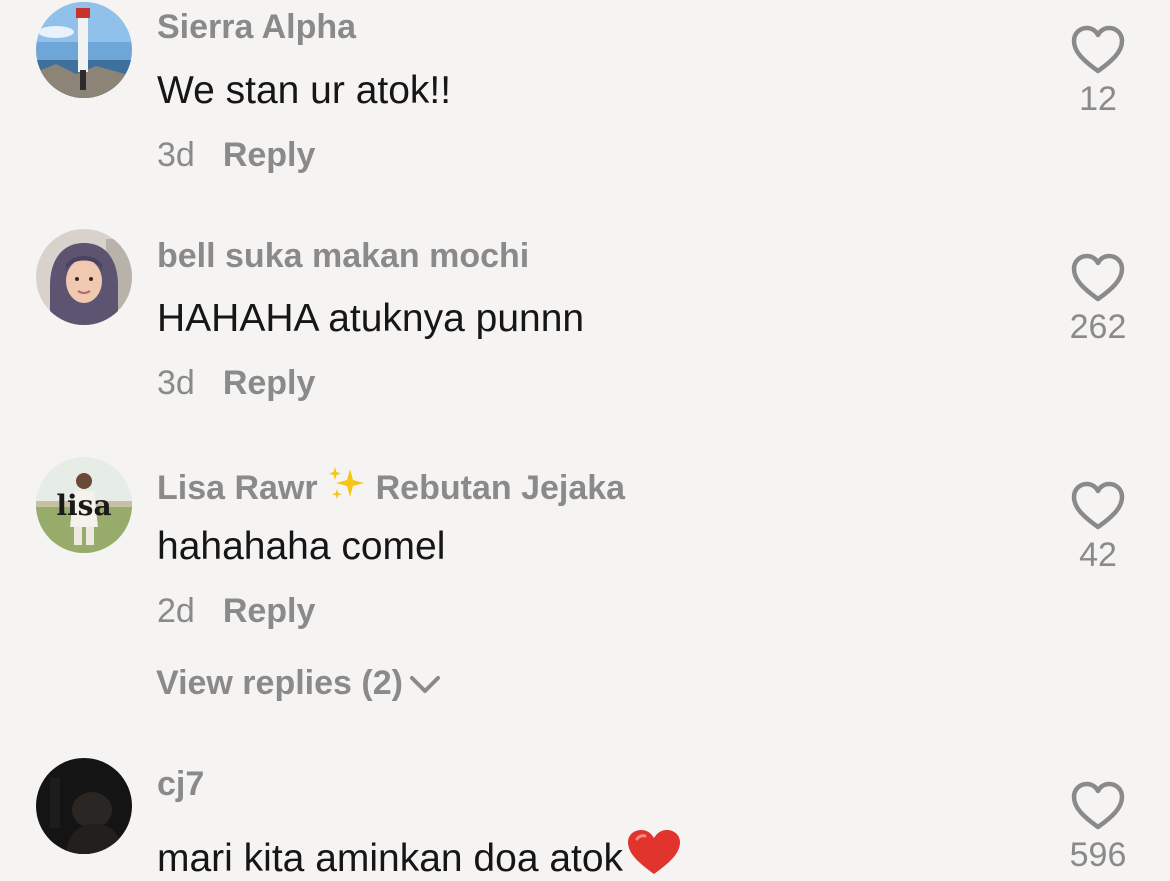 The height and width of the screenshot is (881, 1170). I want to click on like-count: 596, so click(1098, 855).